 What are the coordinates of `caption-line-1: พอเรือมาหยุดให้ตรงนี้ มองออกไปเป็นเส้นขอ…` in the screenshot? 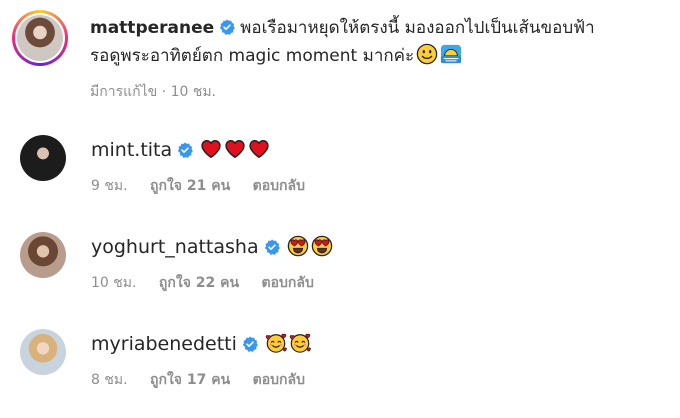 It's located at (417, 28).